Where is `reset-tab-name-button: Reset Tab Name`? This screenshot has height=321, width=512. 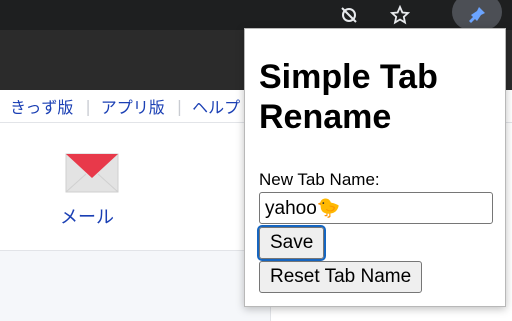
reset-tab-name-button: Reset Tab Name is located at coordinates (341, 277).